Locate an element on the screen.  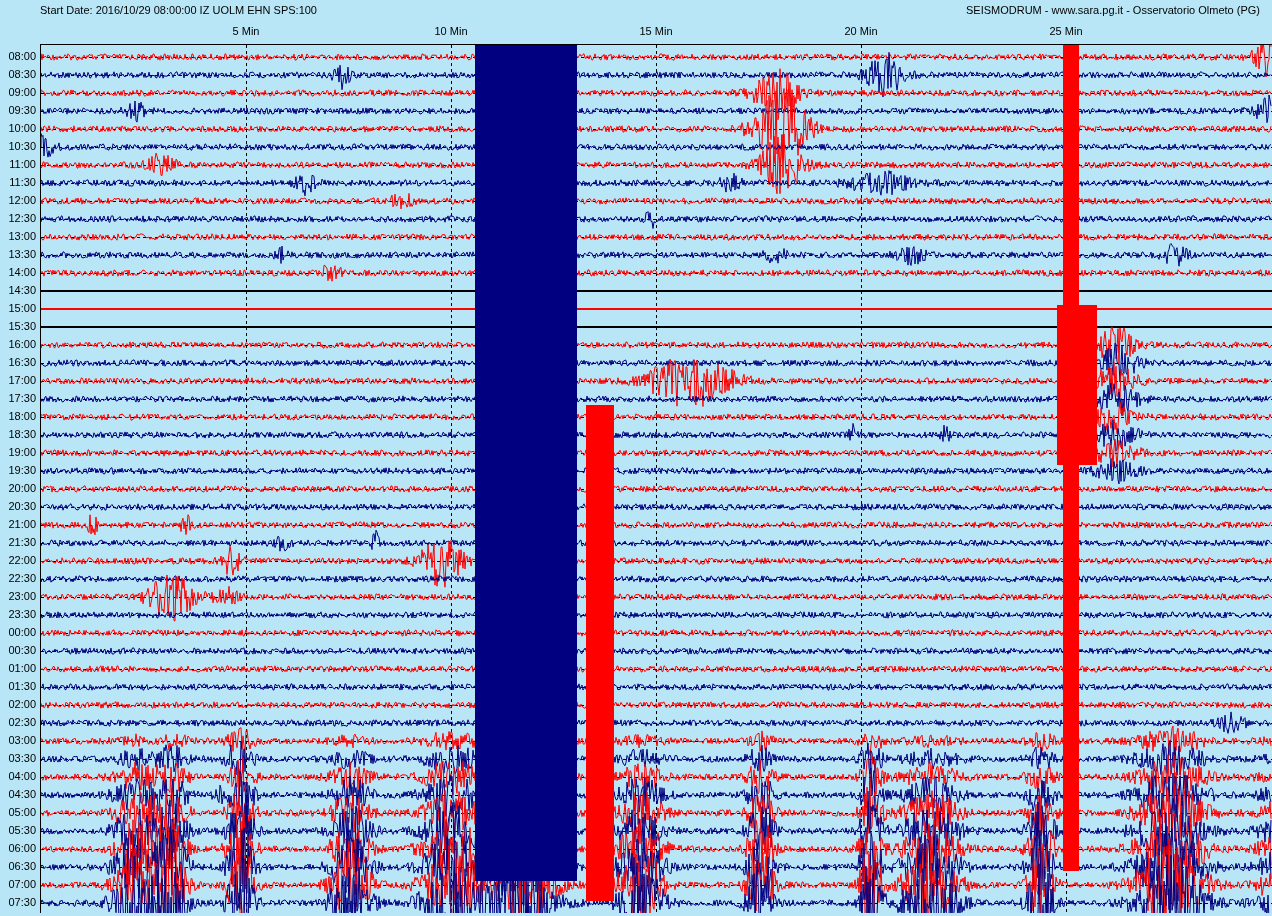
time-label: 04:30 is located at coordinates (22, 794).